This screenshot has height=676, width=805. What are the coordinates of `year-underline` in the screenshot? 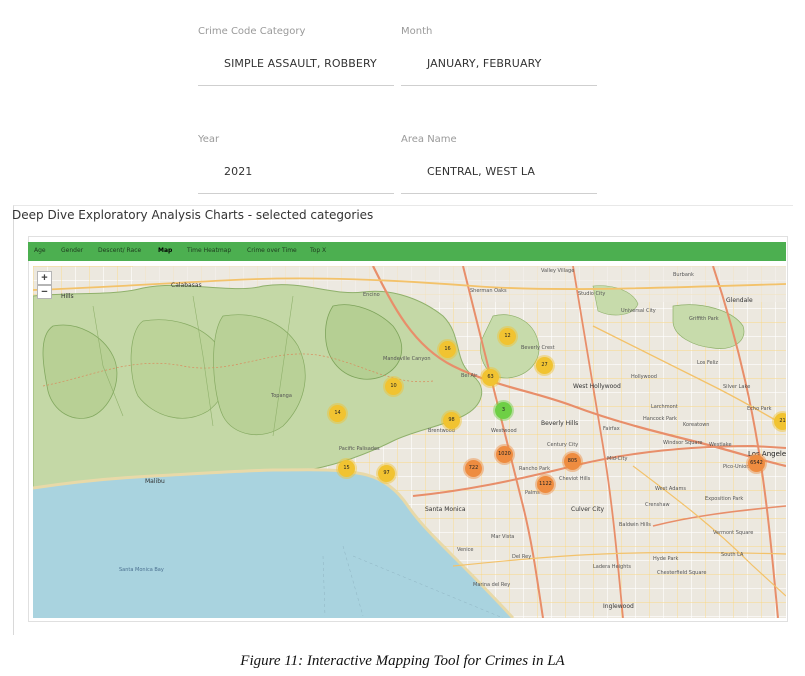 It's located at (296, 193).